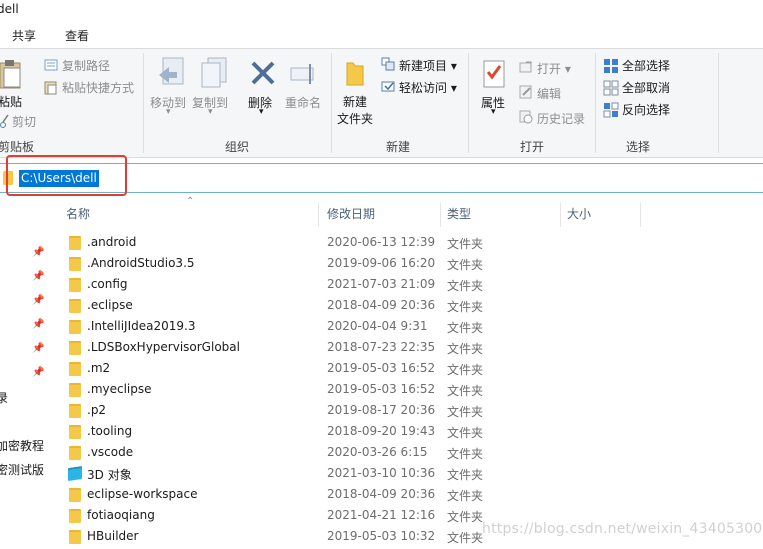 Image resolution: width=763 pixels, height=549 pixels. I want to click on select-none-button: 全部取消, so click(646, 87).